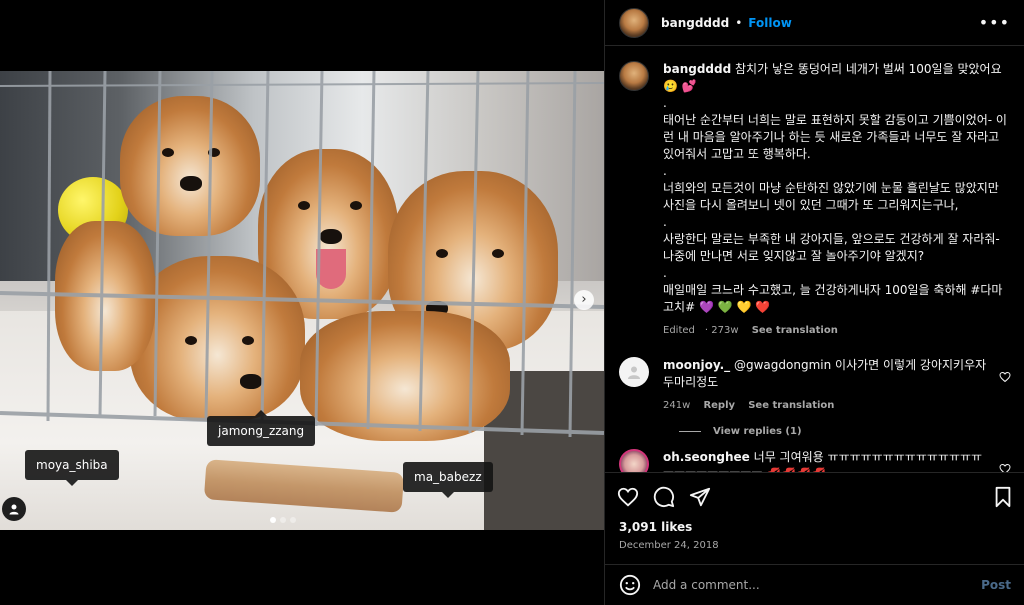 Image resolution: width=1024 pixels, height=605 pixels. I want to click on user-tag-jamong-zzang: jamong_zzang, so click(261, 428).